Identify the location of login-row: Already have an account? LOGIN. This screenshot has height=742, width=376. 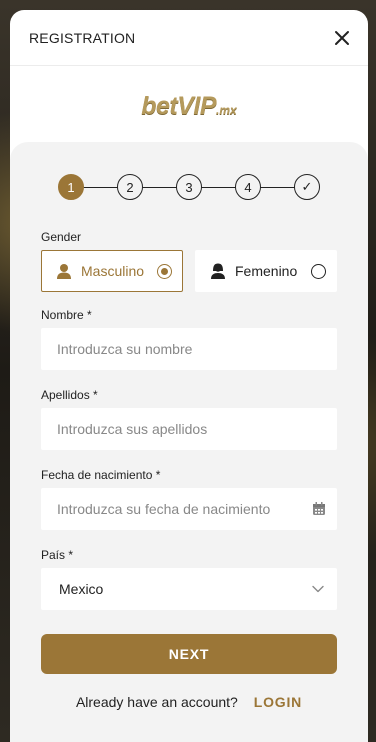
(189, 702).